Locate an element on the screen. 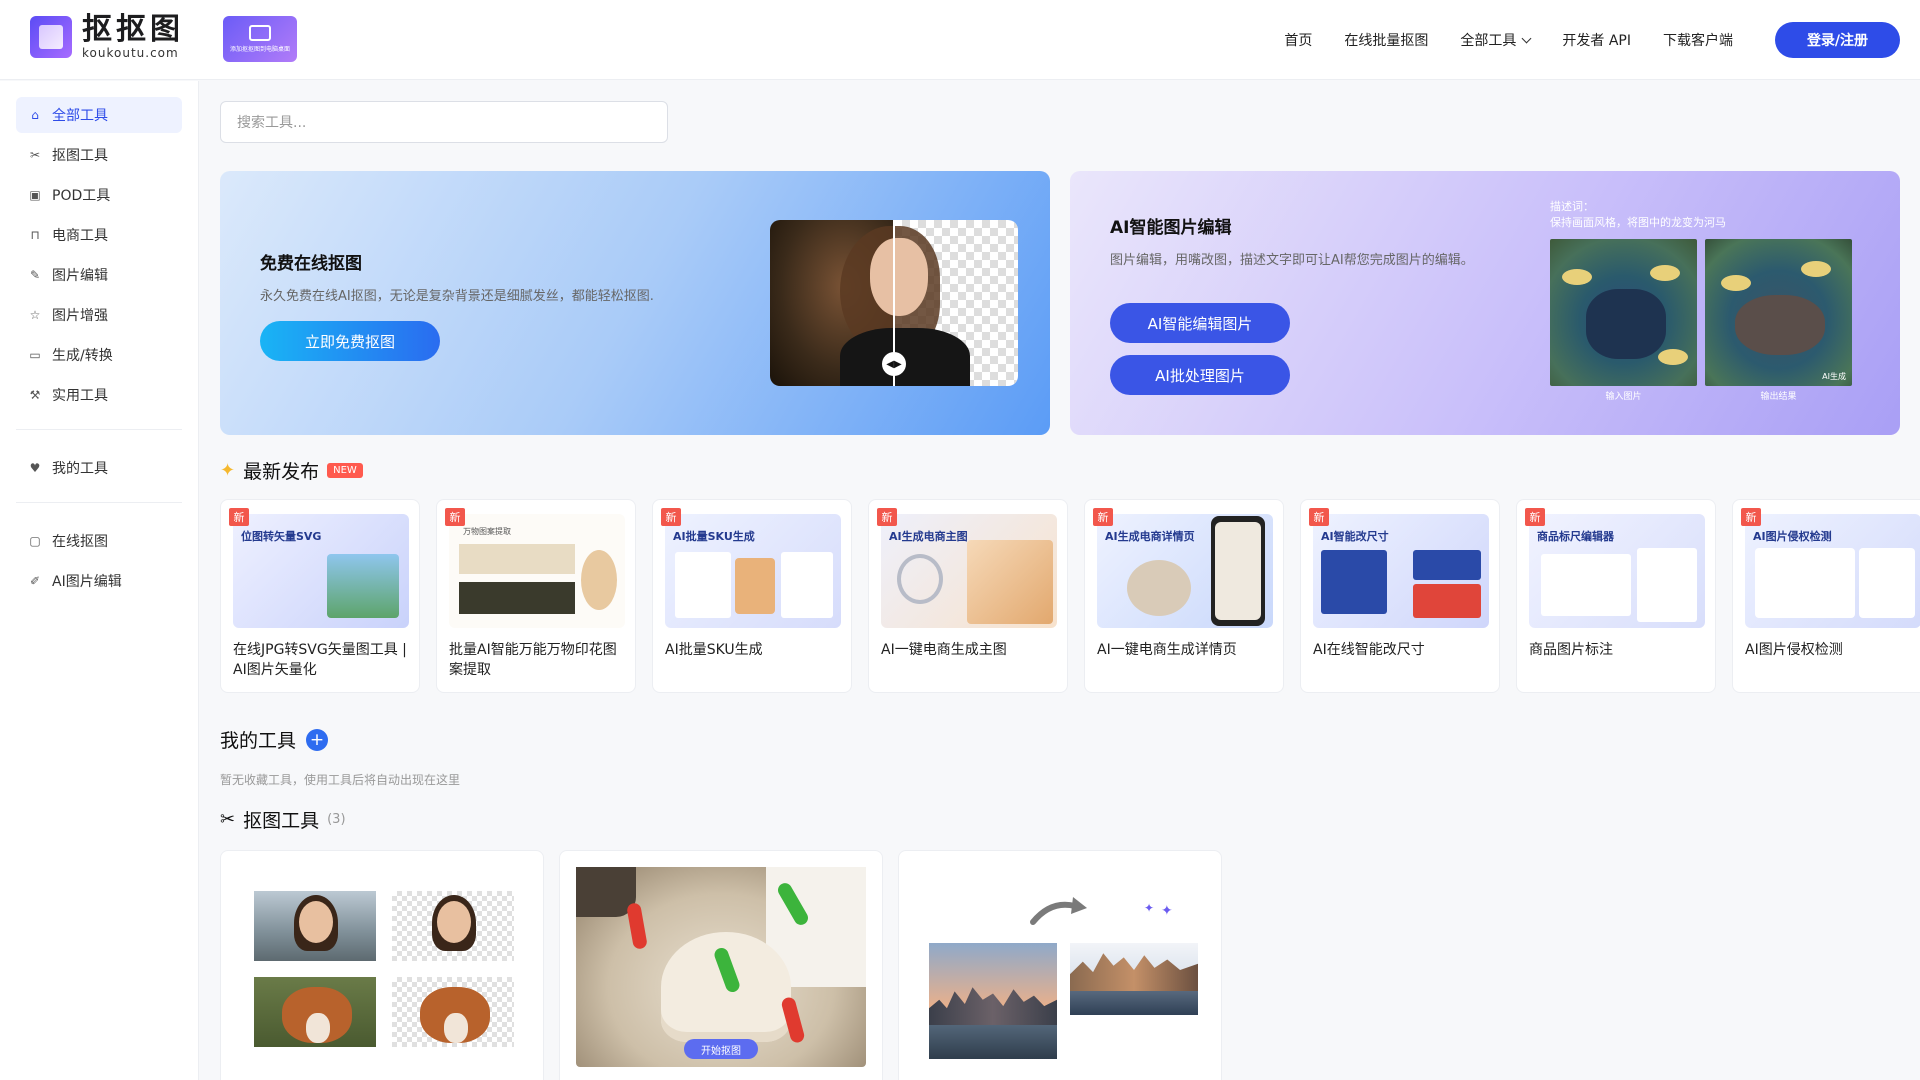 Image resolution: width=1920 pixels, height=1080 pixels. tool-card: 新 AI图片侵权检测 AI图片侵权检测 is located at coordinates (1826, 596).